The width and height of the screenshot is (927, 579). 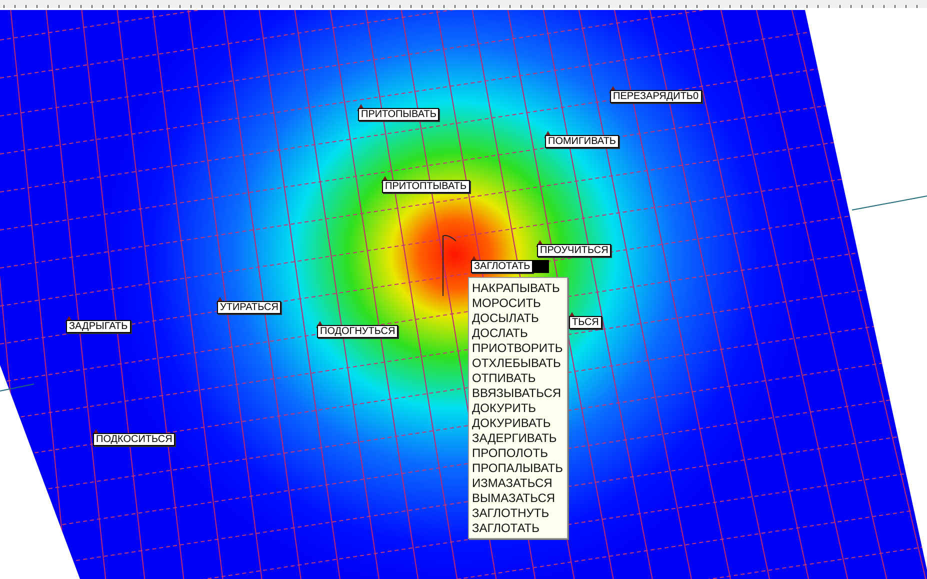 What do you see at coordinates (517, 513) in the screenshot?
I see `word-list-item: ЗАГЛОТНУТЬ` at bounding box center [517, 513].